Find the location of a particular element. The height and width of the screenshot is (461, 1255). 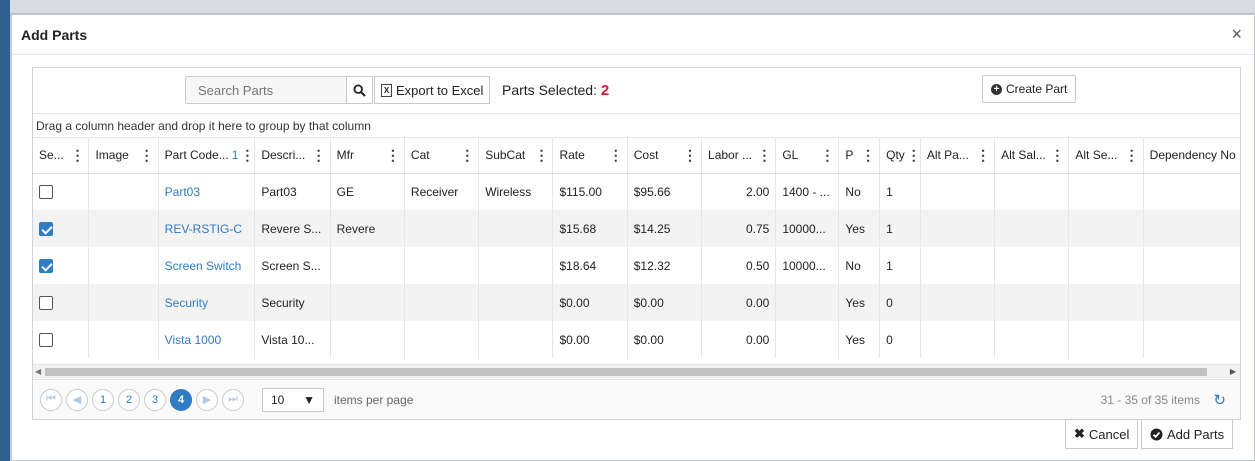

search-input is located at coordinates (266, 90).